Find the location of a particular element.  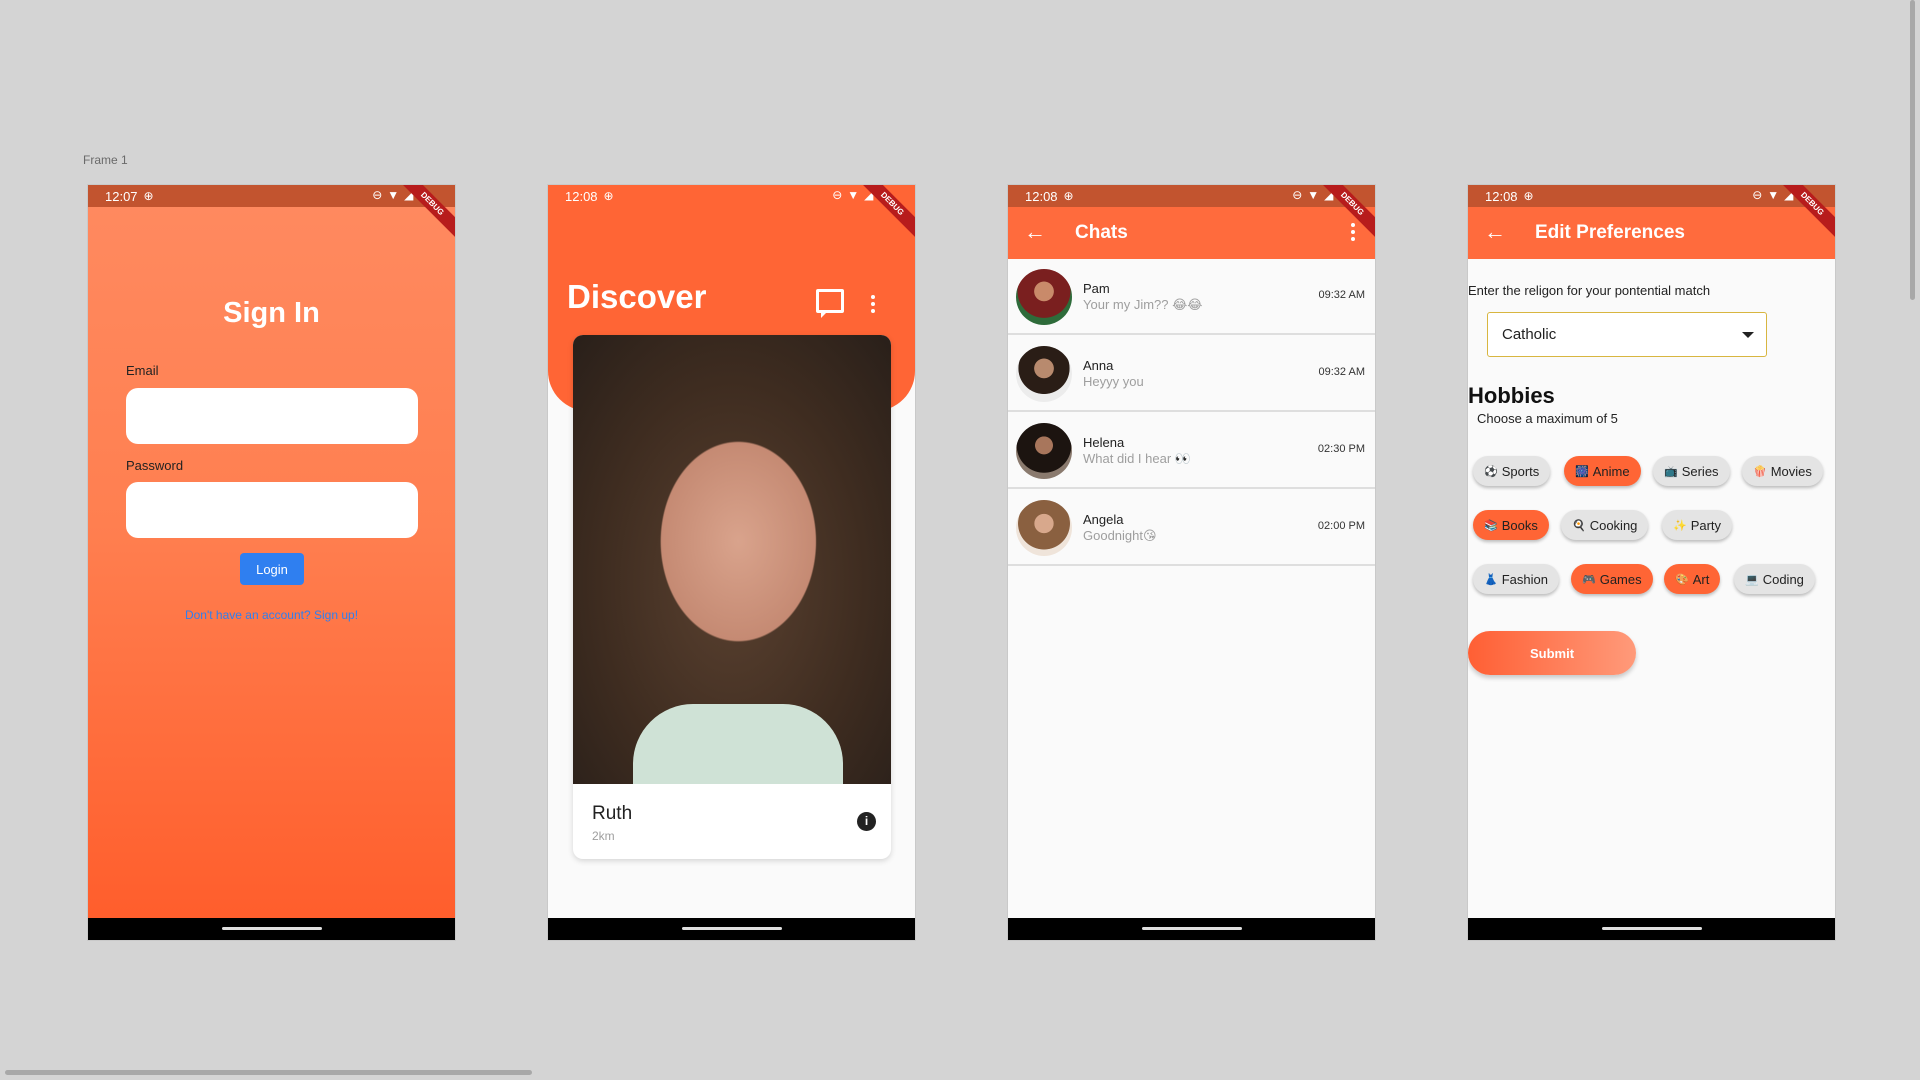

chat-name: Anna is located at coordinates (1098, 365).